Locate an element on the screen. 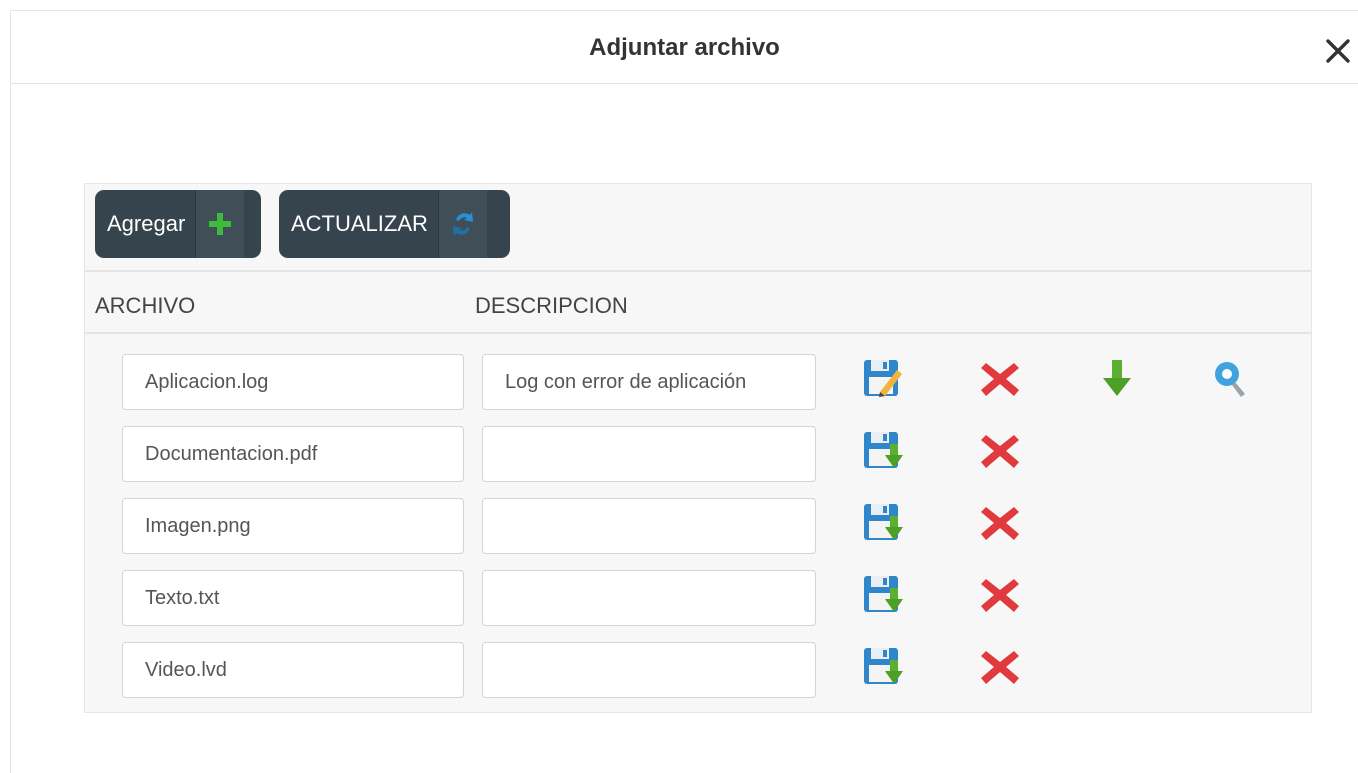 The image size is (1358, 773). refresh-icon is located at coordinates (462, 224).